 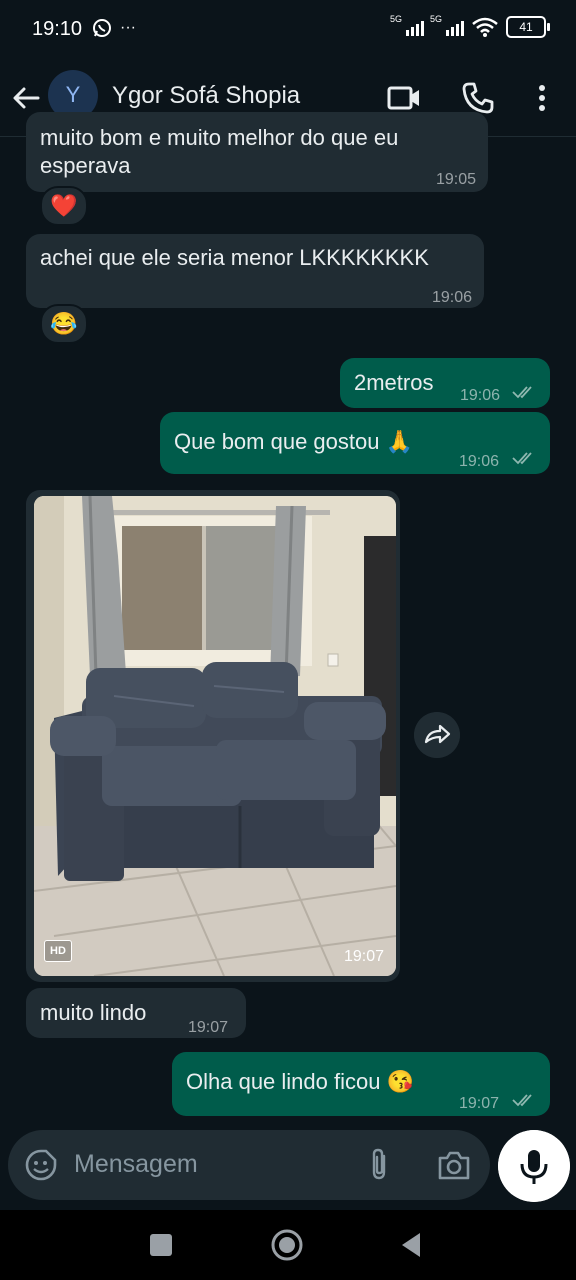 What do you see at coordinates (485, 27) in the screenshot?
I see `wifi-icon` at bounding box center [485, 27].